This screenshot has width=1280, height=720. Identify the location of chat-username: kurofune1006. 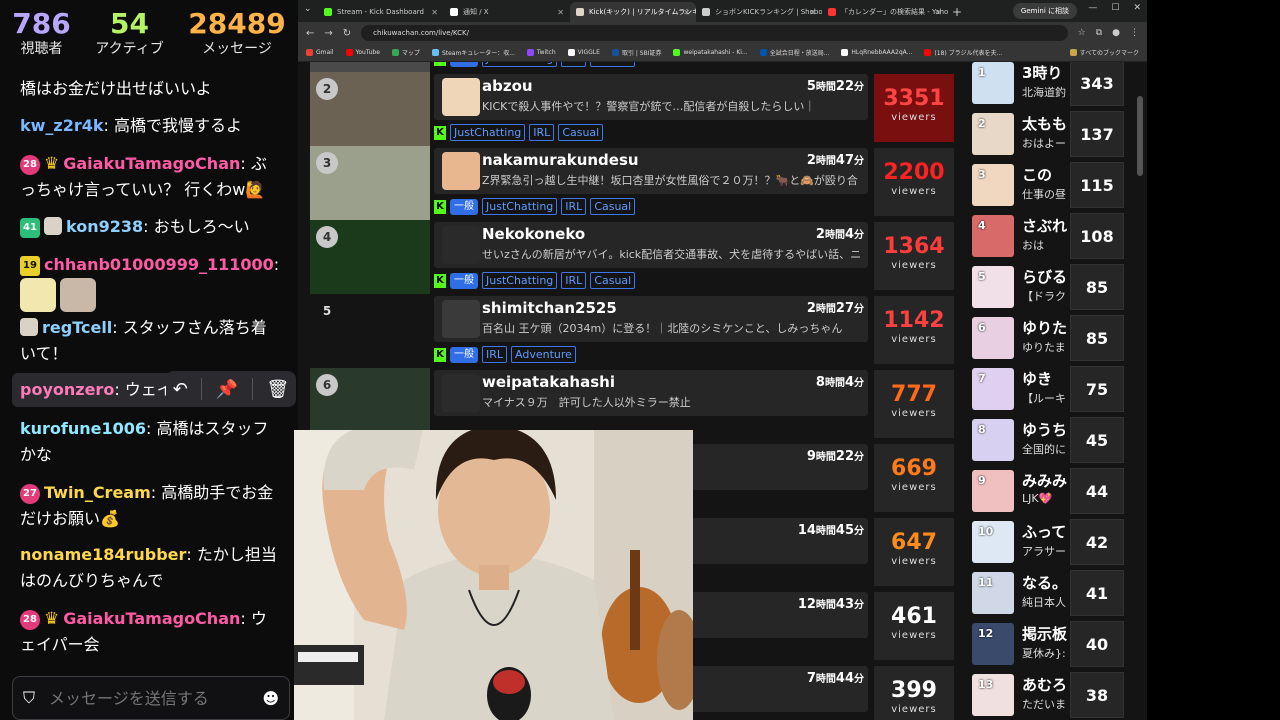
(83, 428).